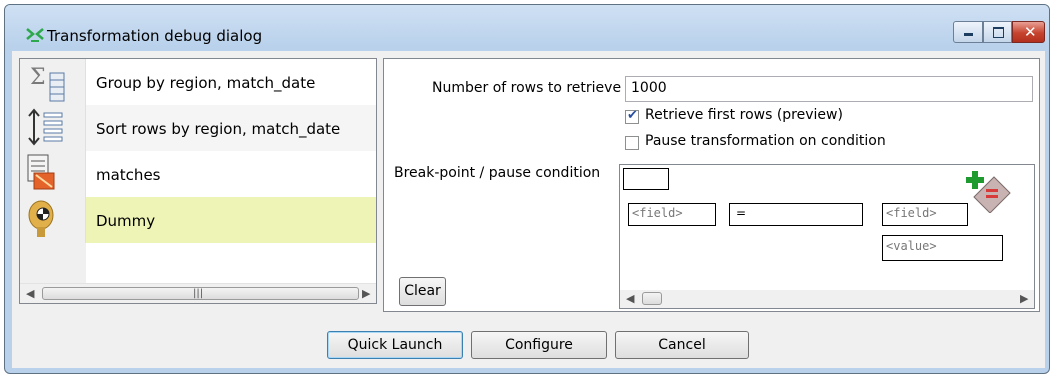  I want to click on operator-box: =, so click(796, 214).